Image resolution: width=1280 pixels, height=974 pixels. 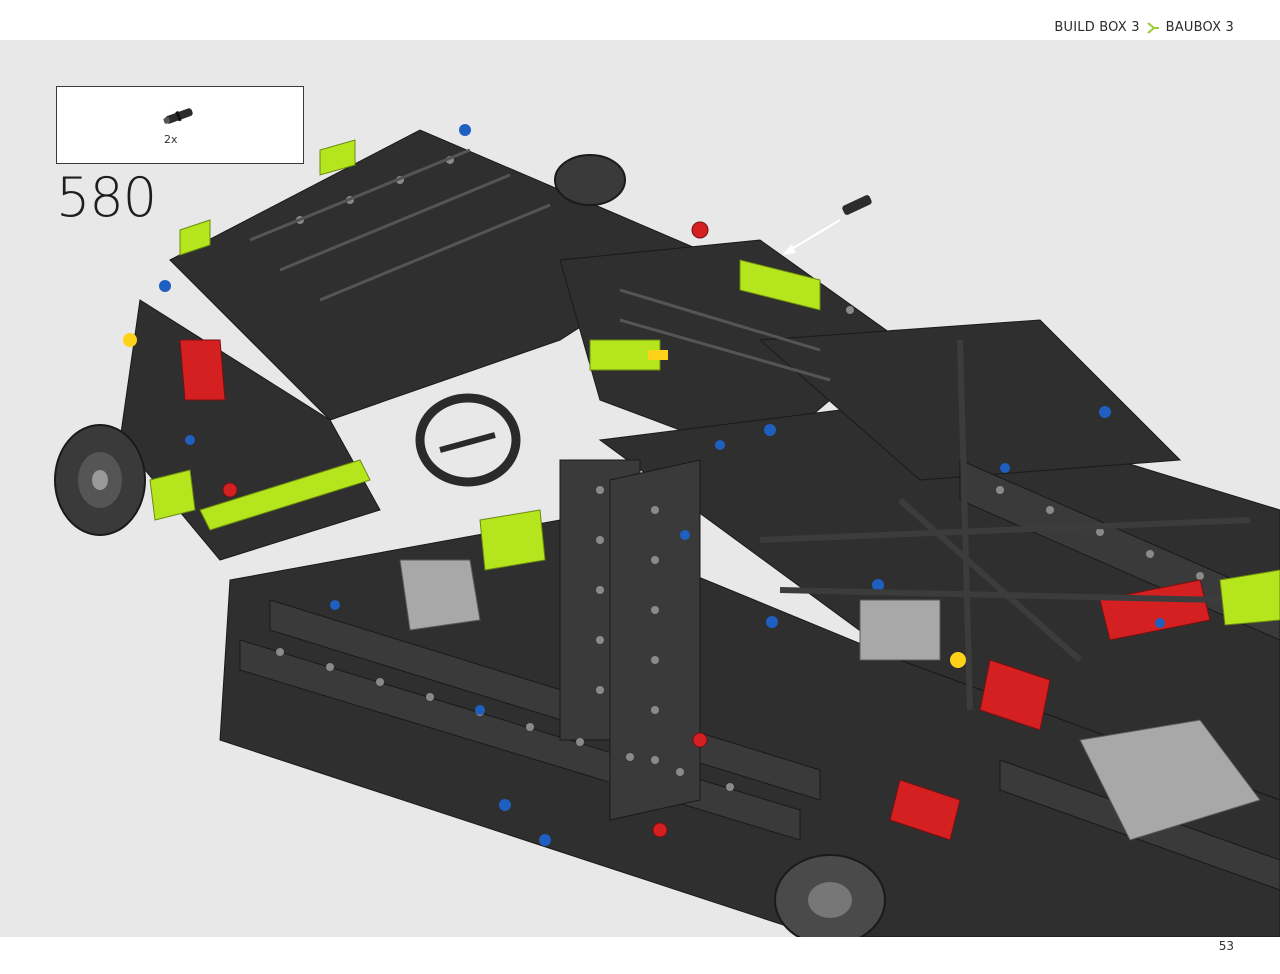 I want to click on insertion-arrow, so click(x=827, y=225).